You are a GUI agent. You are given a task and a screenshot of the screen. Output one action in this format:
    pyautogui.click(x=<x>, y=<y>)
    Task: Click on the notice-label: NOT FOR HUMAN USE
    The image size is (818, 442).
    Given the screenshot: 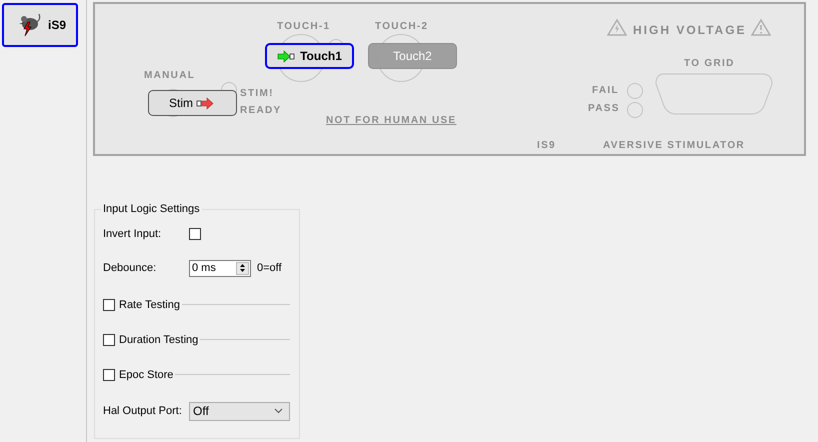 What is the action you would take?
    pyautogui.click(x=391, y=120)
    